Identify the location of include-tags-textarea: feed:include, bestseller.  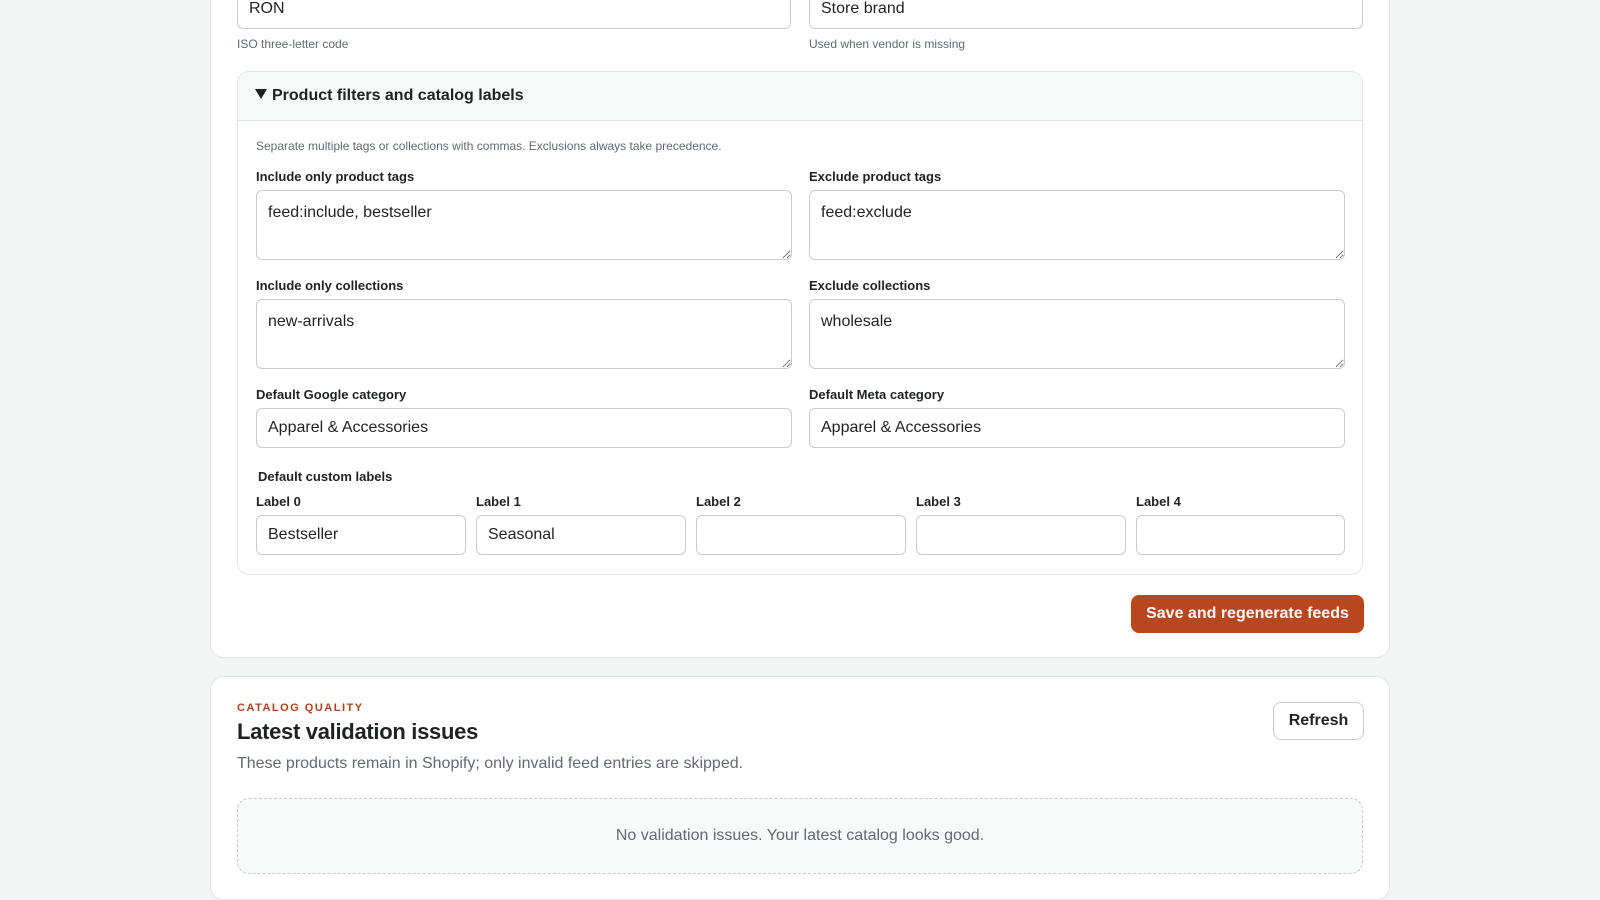
(524, 225).